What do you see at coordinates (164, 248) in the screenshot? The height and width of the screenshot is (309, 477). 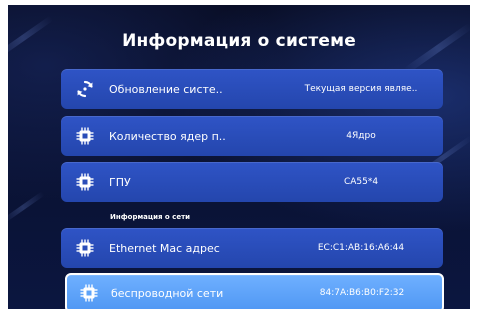 I see `item-label: Ethernet Mac адрес` at bounding box center [164, 248].